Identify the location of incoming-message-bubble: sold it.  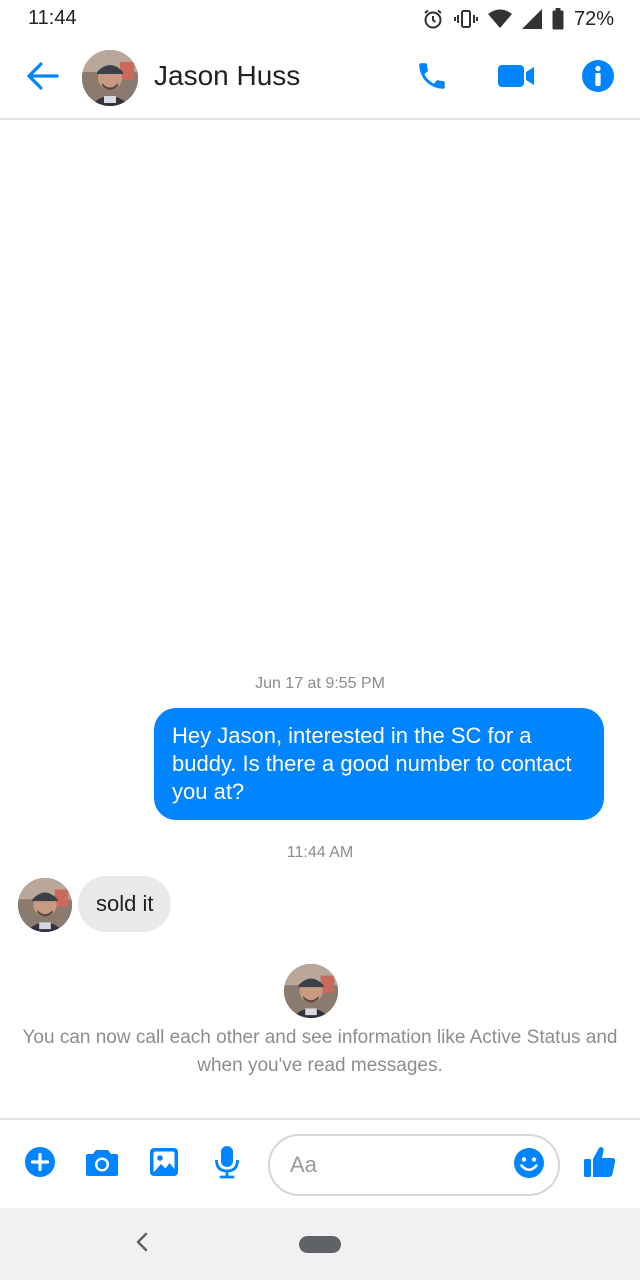
(125, 904).